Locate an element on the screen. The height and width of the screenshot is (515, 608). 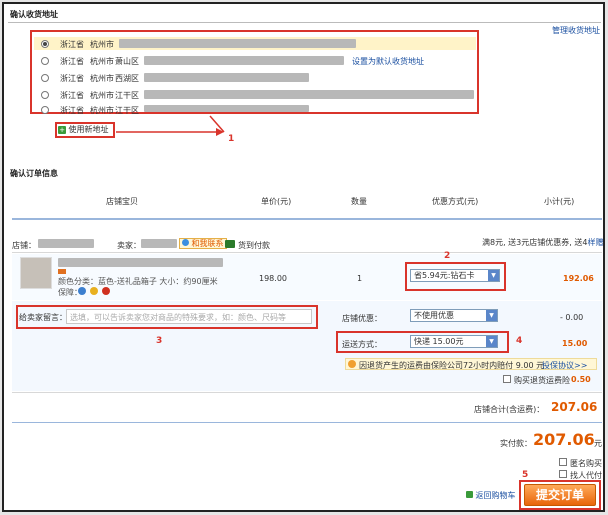
anonymous-purchase-checkbox is located at coordinates (563, 462).